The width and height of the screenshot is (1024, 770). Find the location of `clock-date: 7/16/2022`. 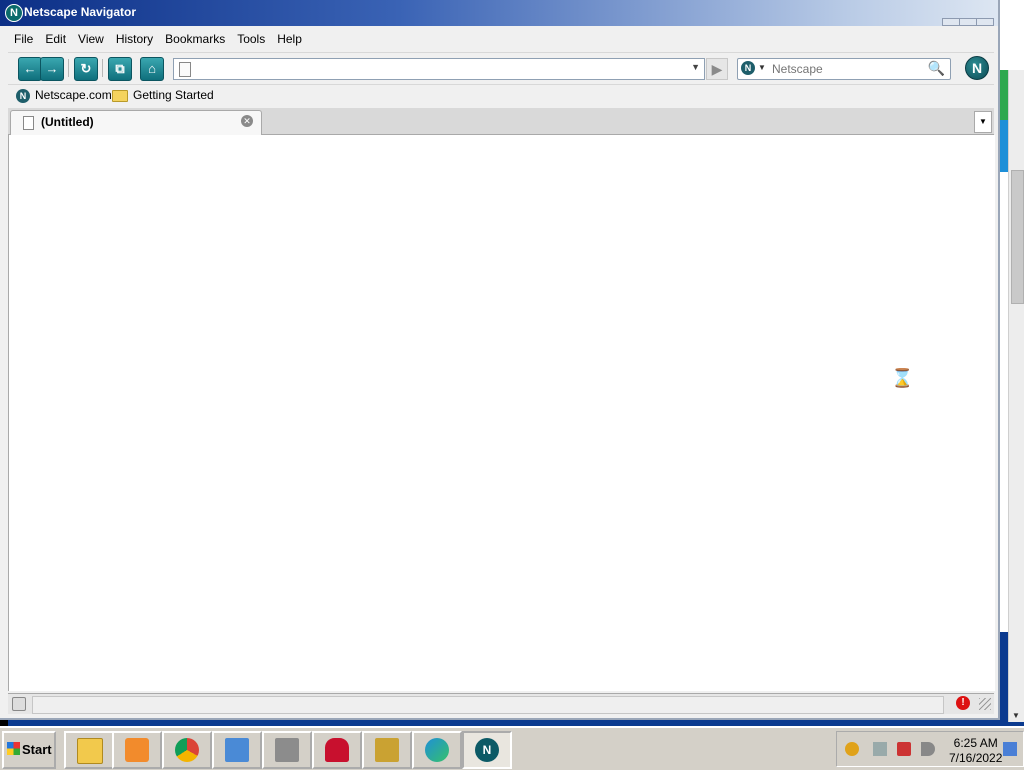

clock-date: 7/16/2022 is located at coordinates (976, 758).